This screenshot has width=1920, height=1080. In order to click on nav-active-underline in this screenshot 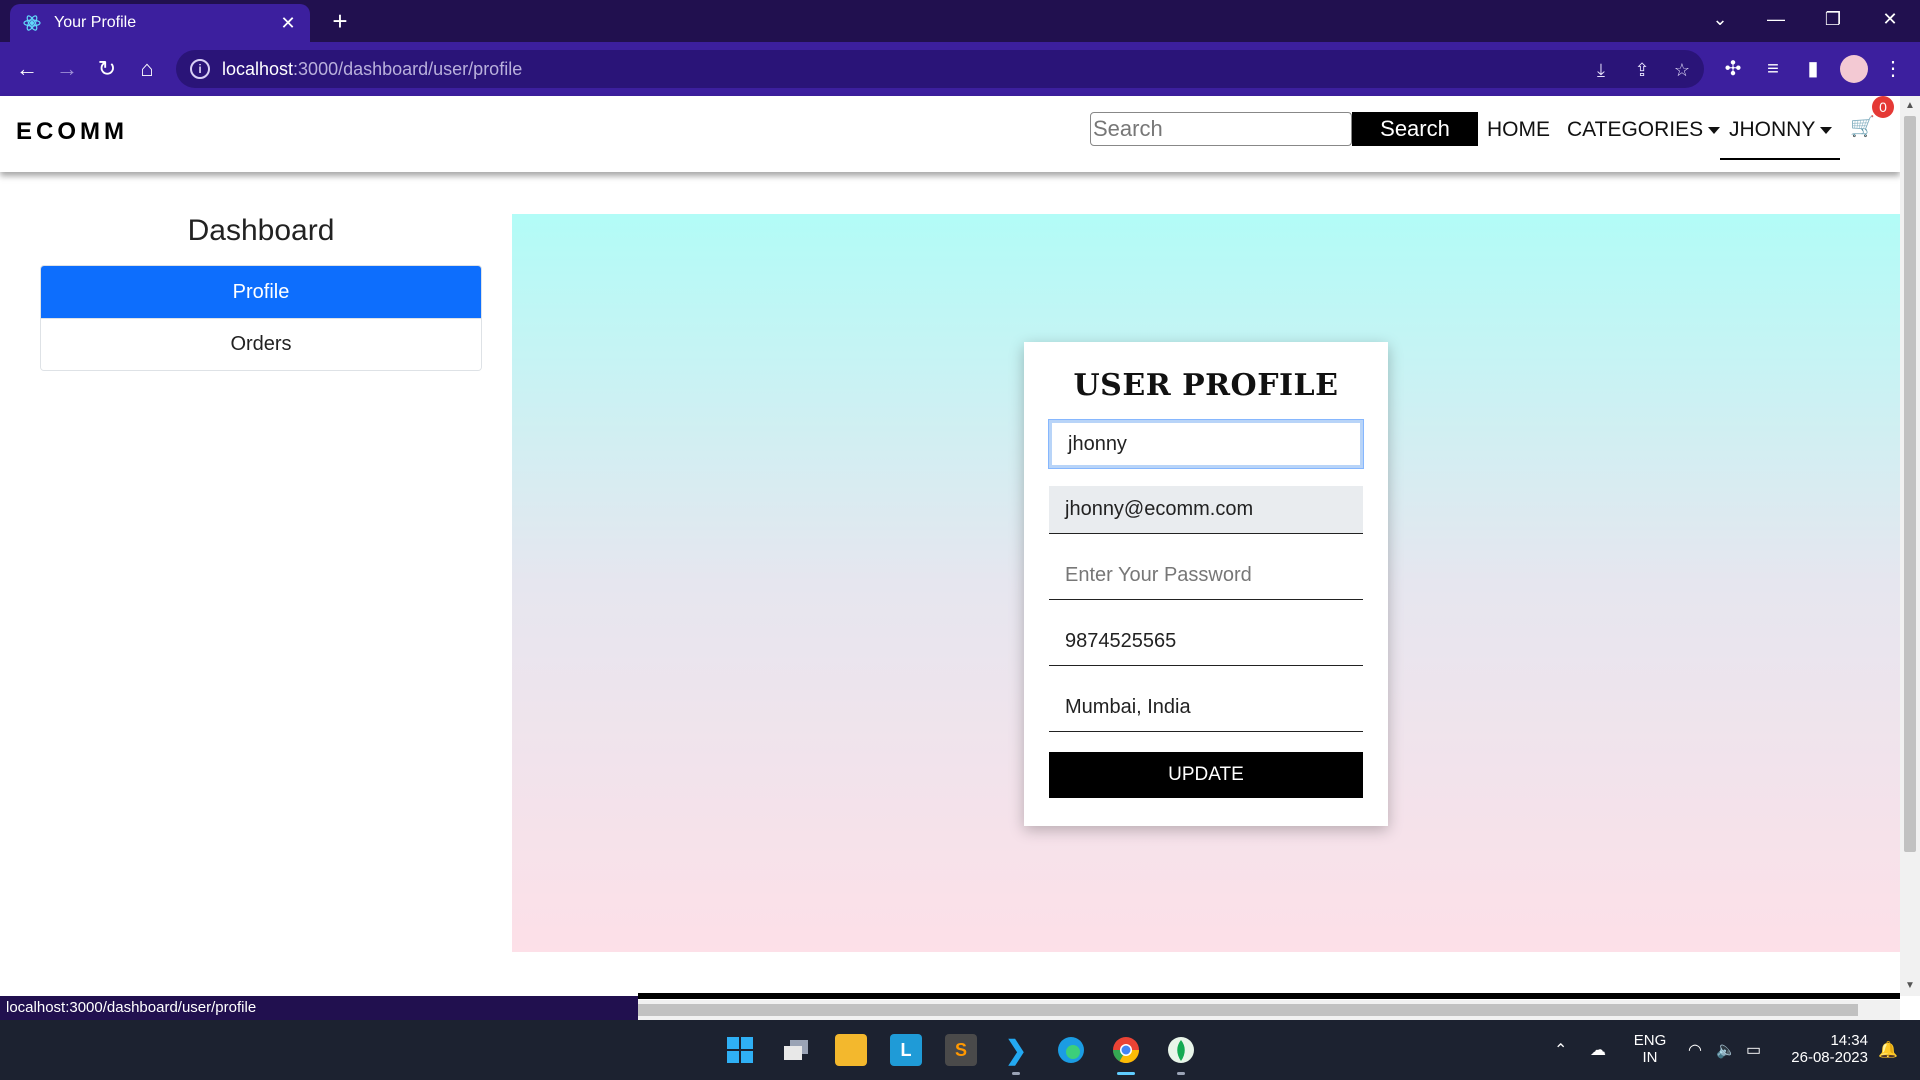, I will do `click(1780, 159)`.